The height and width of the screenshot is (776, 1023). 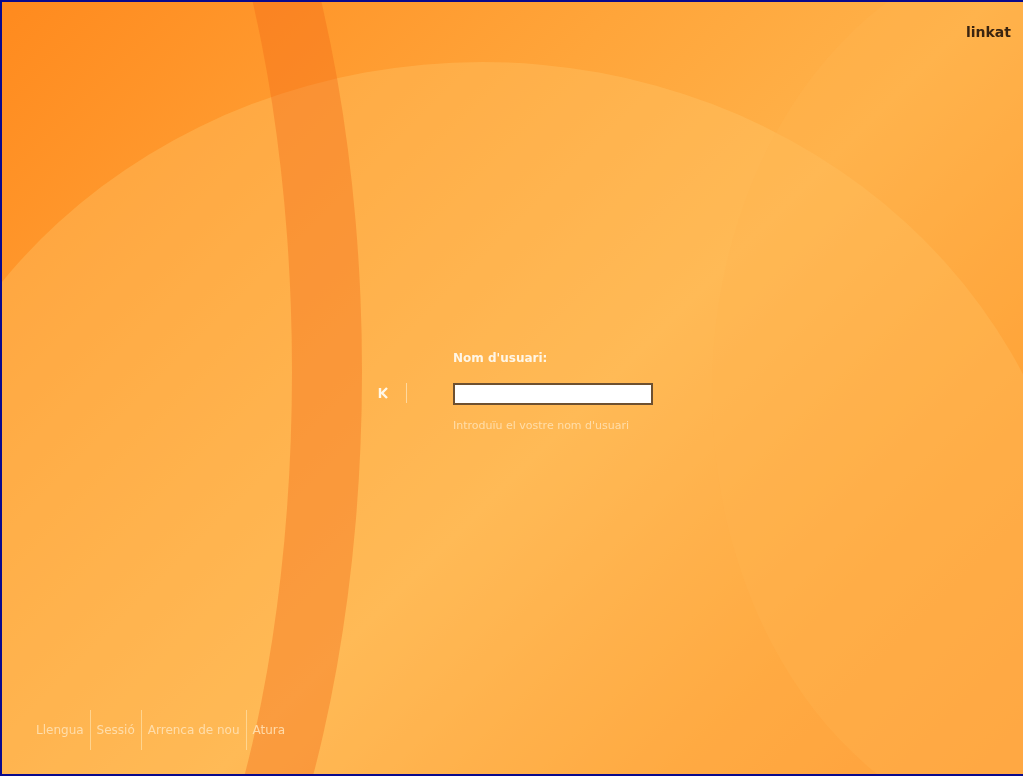 What do you see at coordinates (60, 730) in the screenshot?
I see `footer-button: Llengua` at bounding box center [60, 730].